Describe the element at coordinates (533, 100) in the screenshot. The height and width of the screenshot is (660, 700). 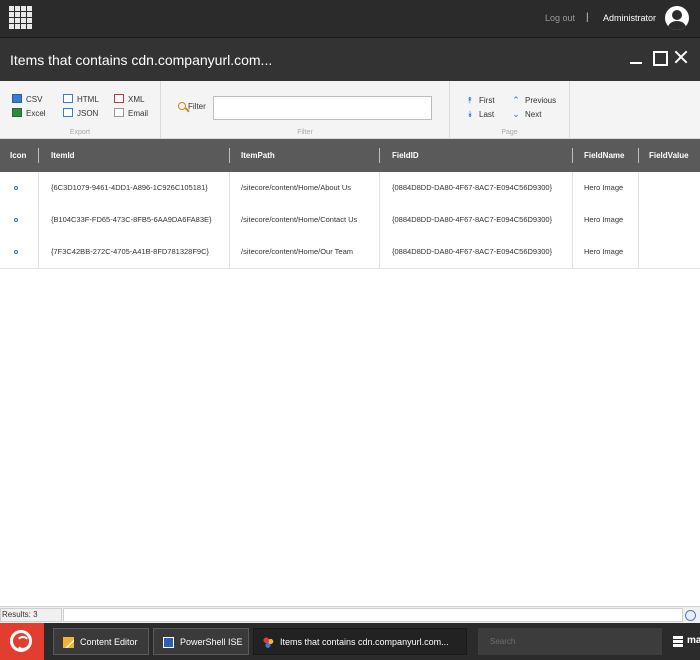
I see `previous-page-button: ⌃ Previous` at that location.